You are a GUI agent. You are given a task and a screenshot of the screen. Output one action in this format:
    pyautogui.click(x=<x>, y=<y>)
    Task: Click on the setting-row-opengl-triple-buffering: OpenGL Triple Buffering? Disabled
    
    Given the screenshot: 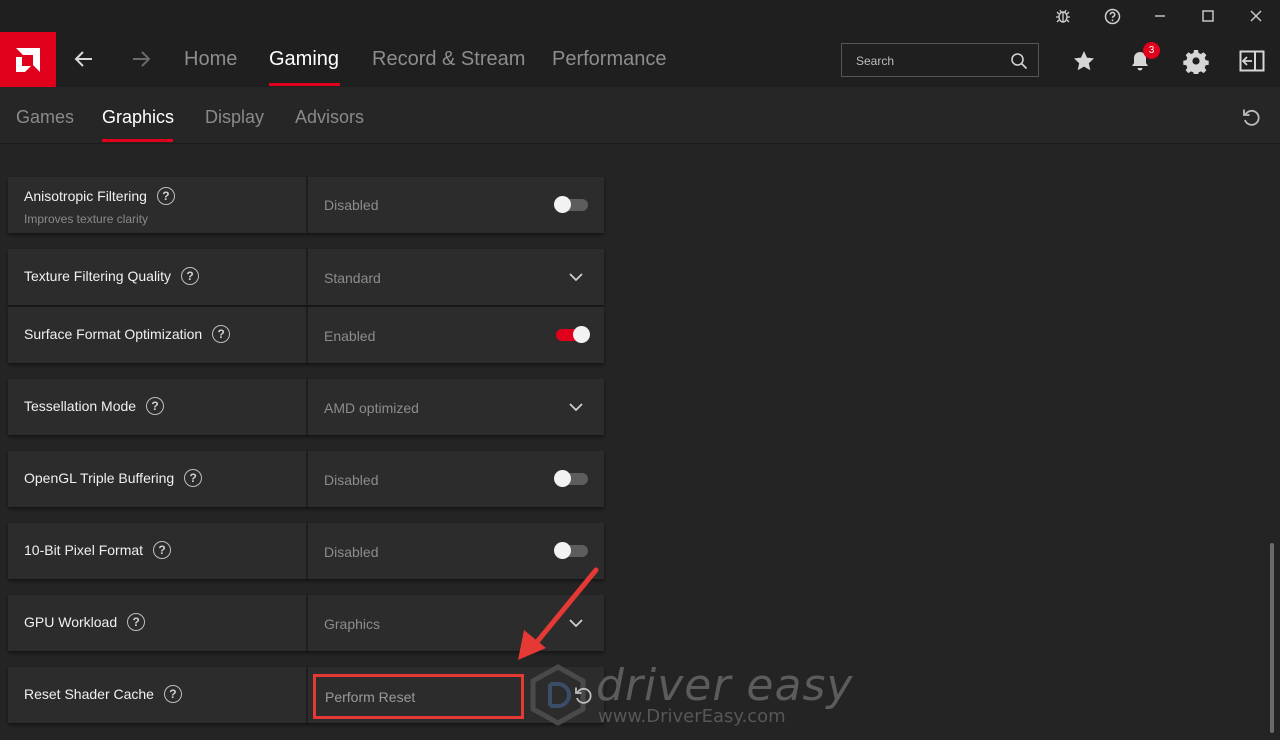 What is the action you would take?
    pyautogui.click(x=306, y=479)
    